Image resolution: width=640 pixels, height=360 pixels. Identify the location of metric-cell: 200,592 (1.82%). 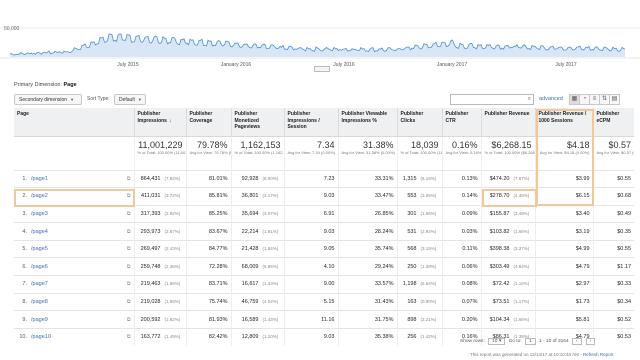
(159, 319).